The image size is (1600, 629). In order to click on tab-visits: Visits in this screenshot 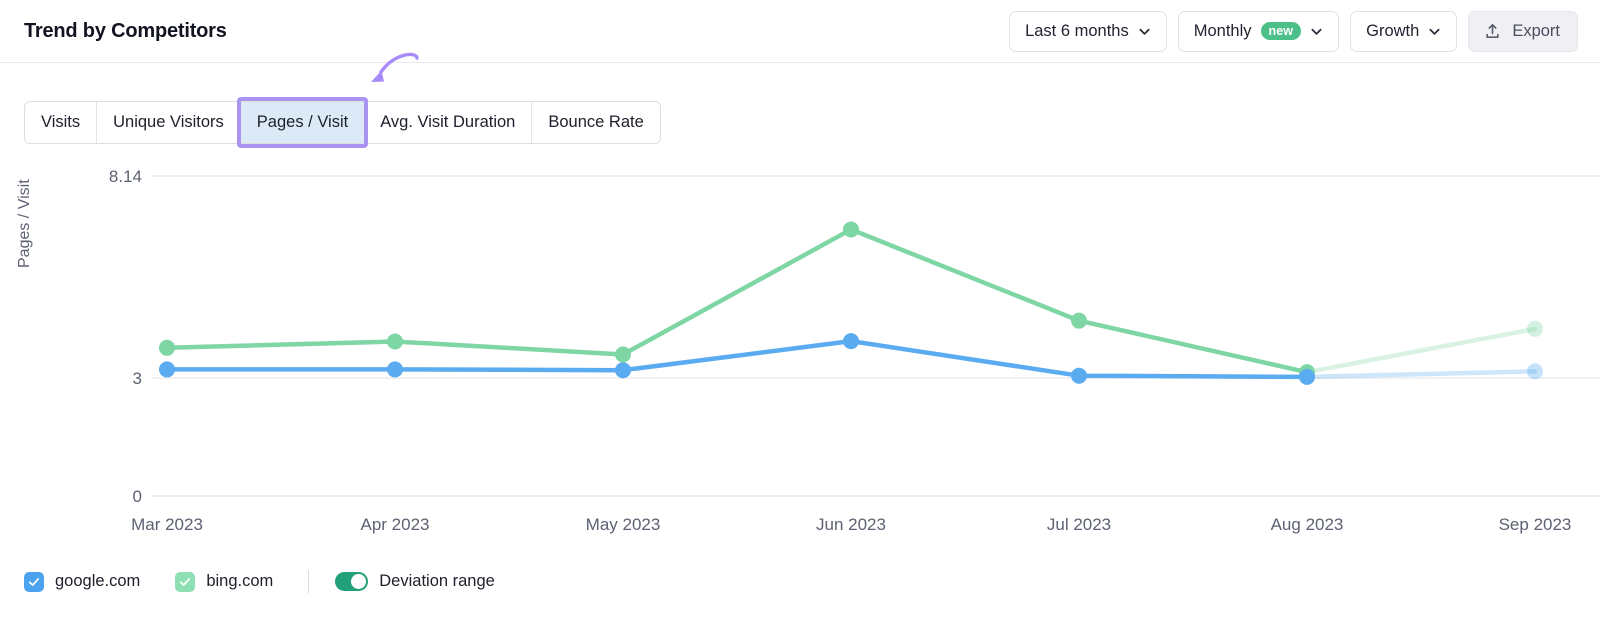, I will do `click(61, 122)`.